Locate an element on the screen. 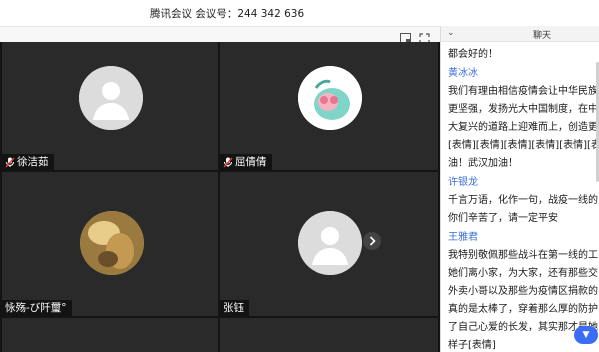 The height and width of the screenshot is (352, 599). participant-nameplate: 怺殇-び阡璽° is located at coordinates (37, 308).